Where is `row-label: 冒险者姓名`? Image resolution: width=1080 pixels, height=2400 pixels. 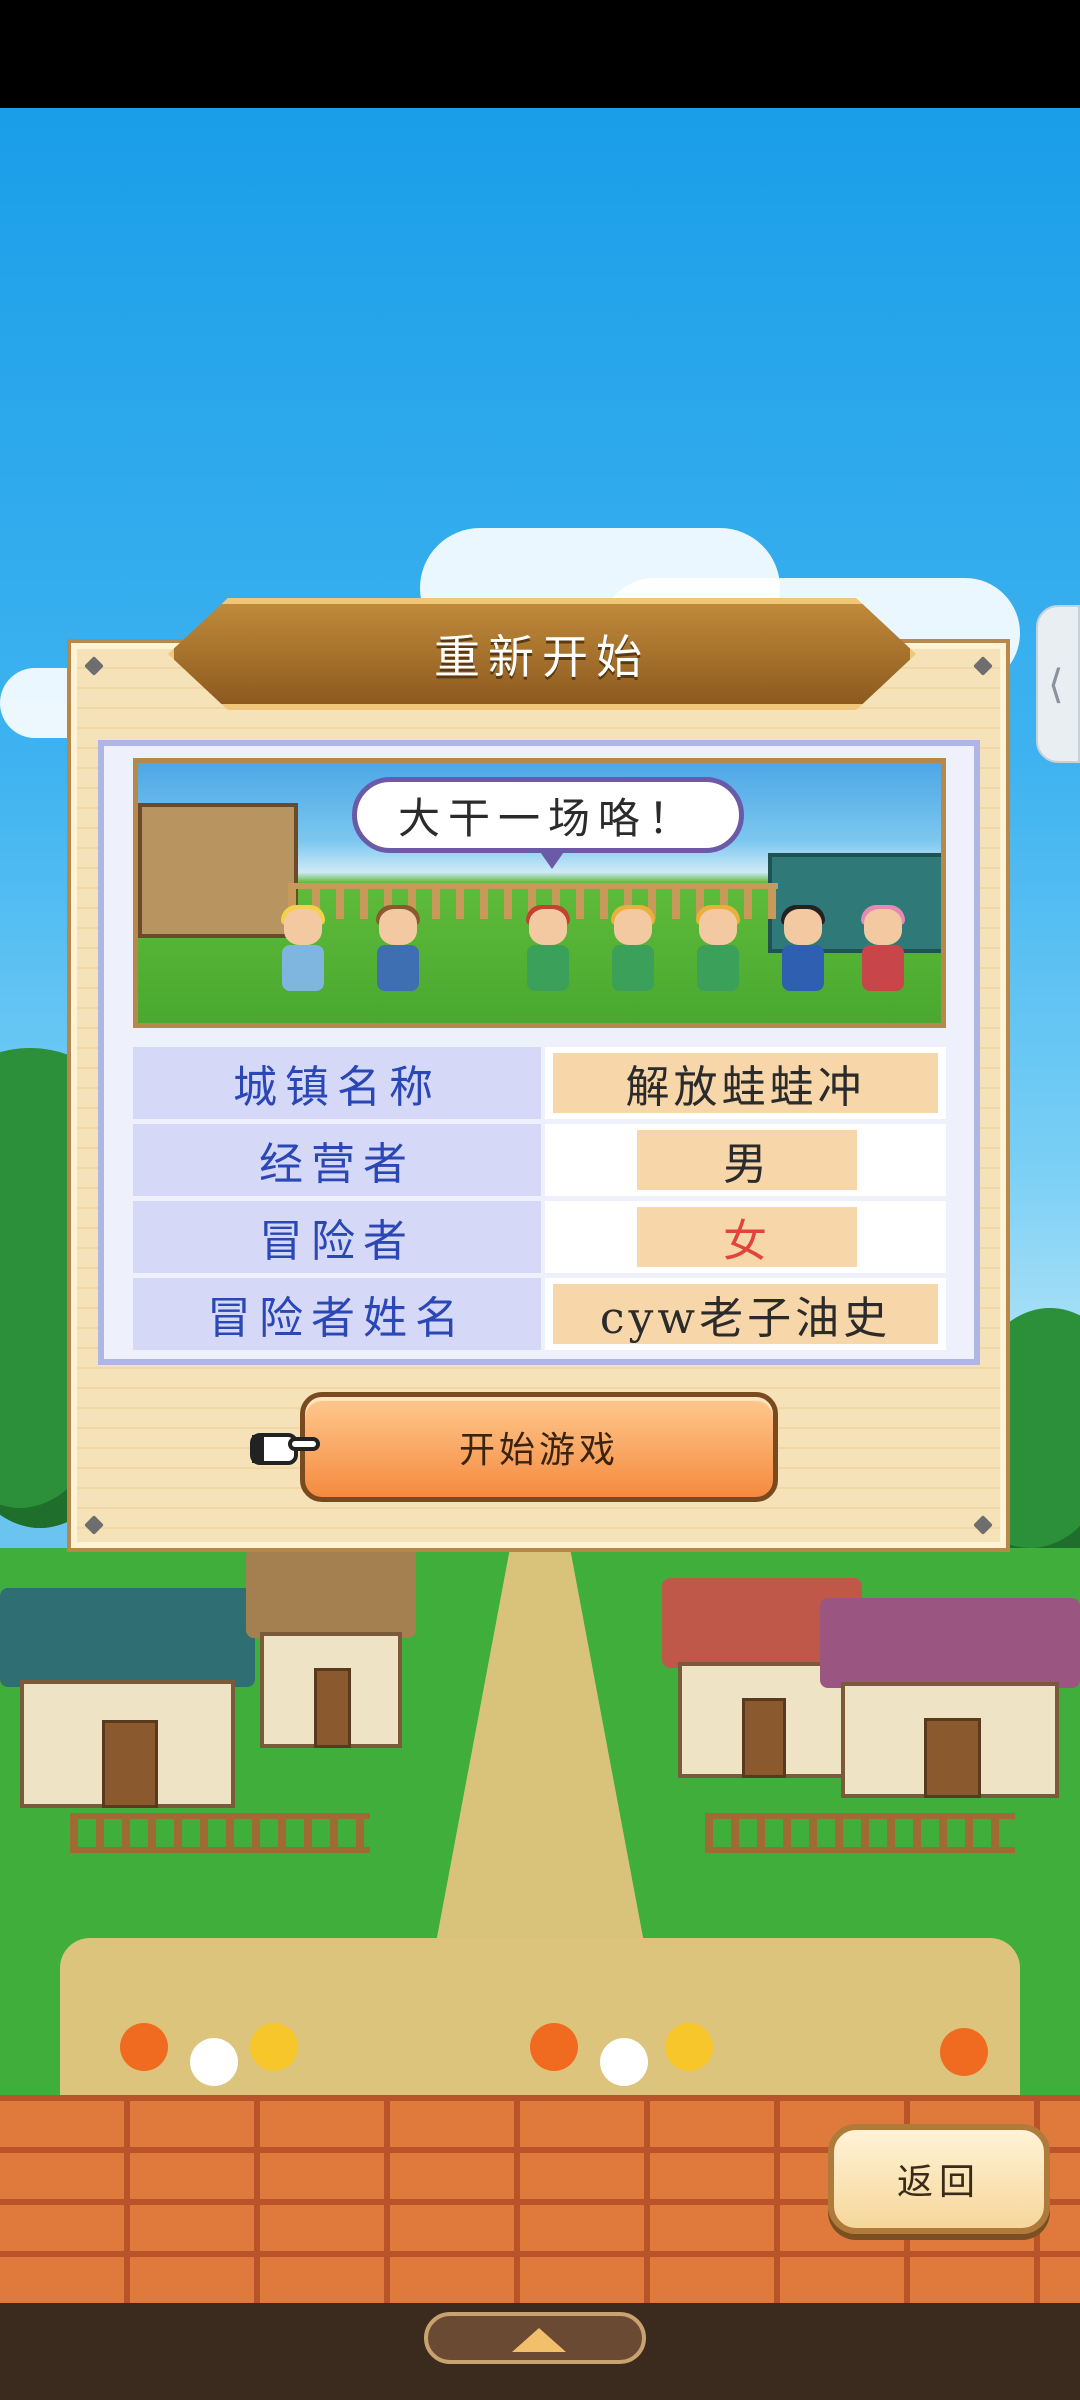
row-label: 冒险者姓名 is located at coordinates (337, 1314).